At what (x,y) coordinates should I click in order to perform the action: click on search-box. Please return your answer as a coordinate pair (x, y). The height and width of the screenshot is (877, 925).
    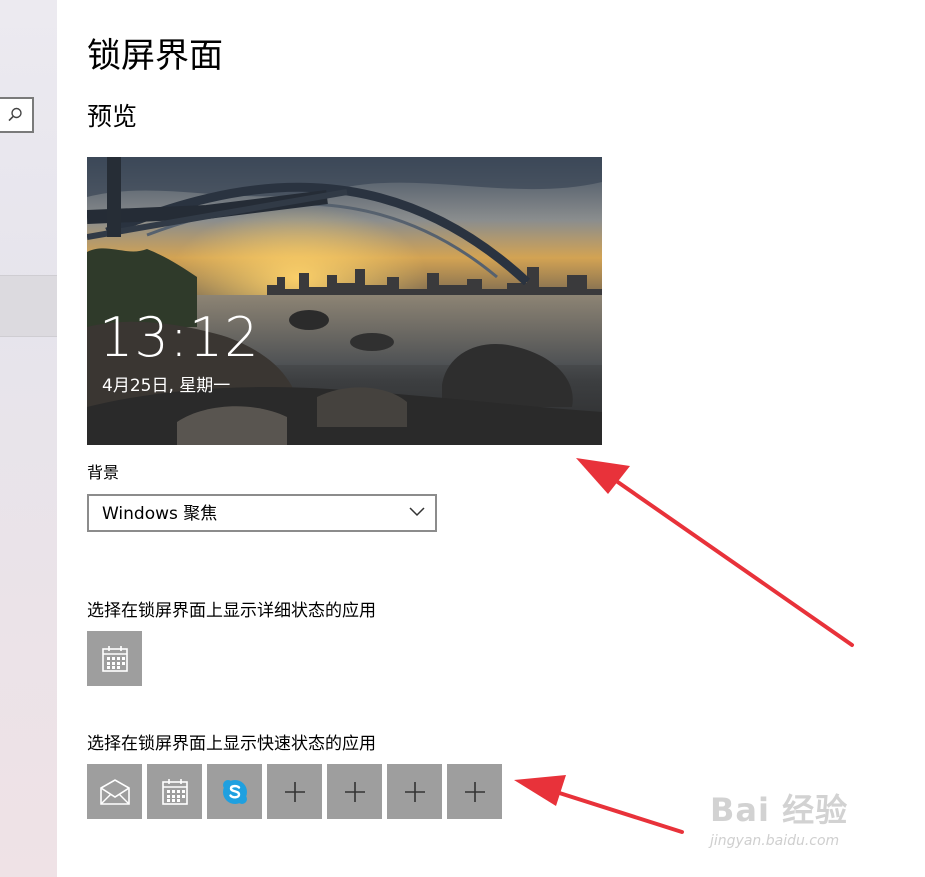
    Looking at the image, I should click on (17, 115).